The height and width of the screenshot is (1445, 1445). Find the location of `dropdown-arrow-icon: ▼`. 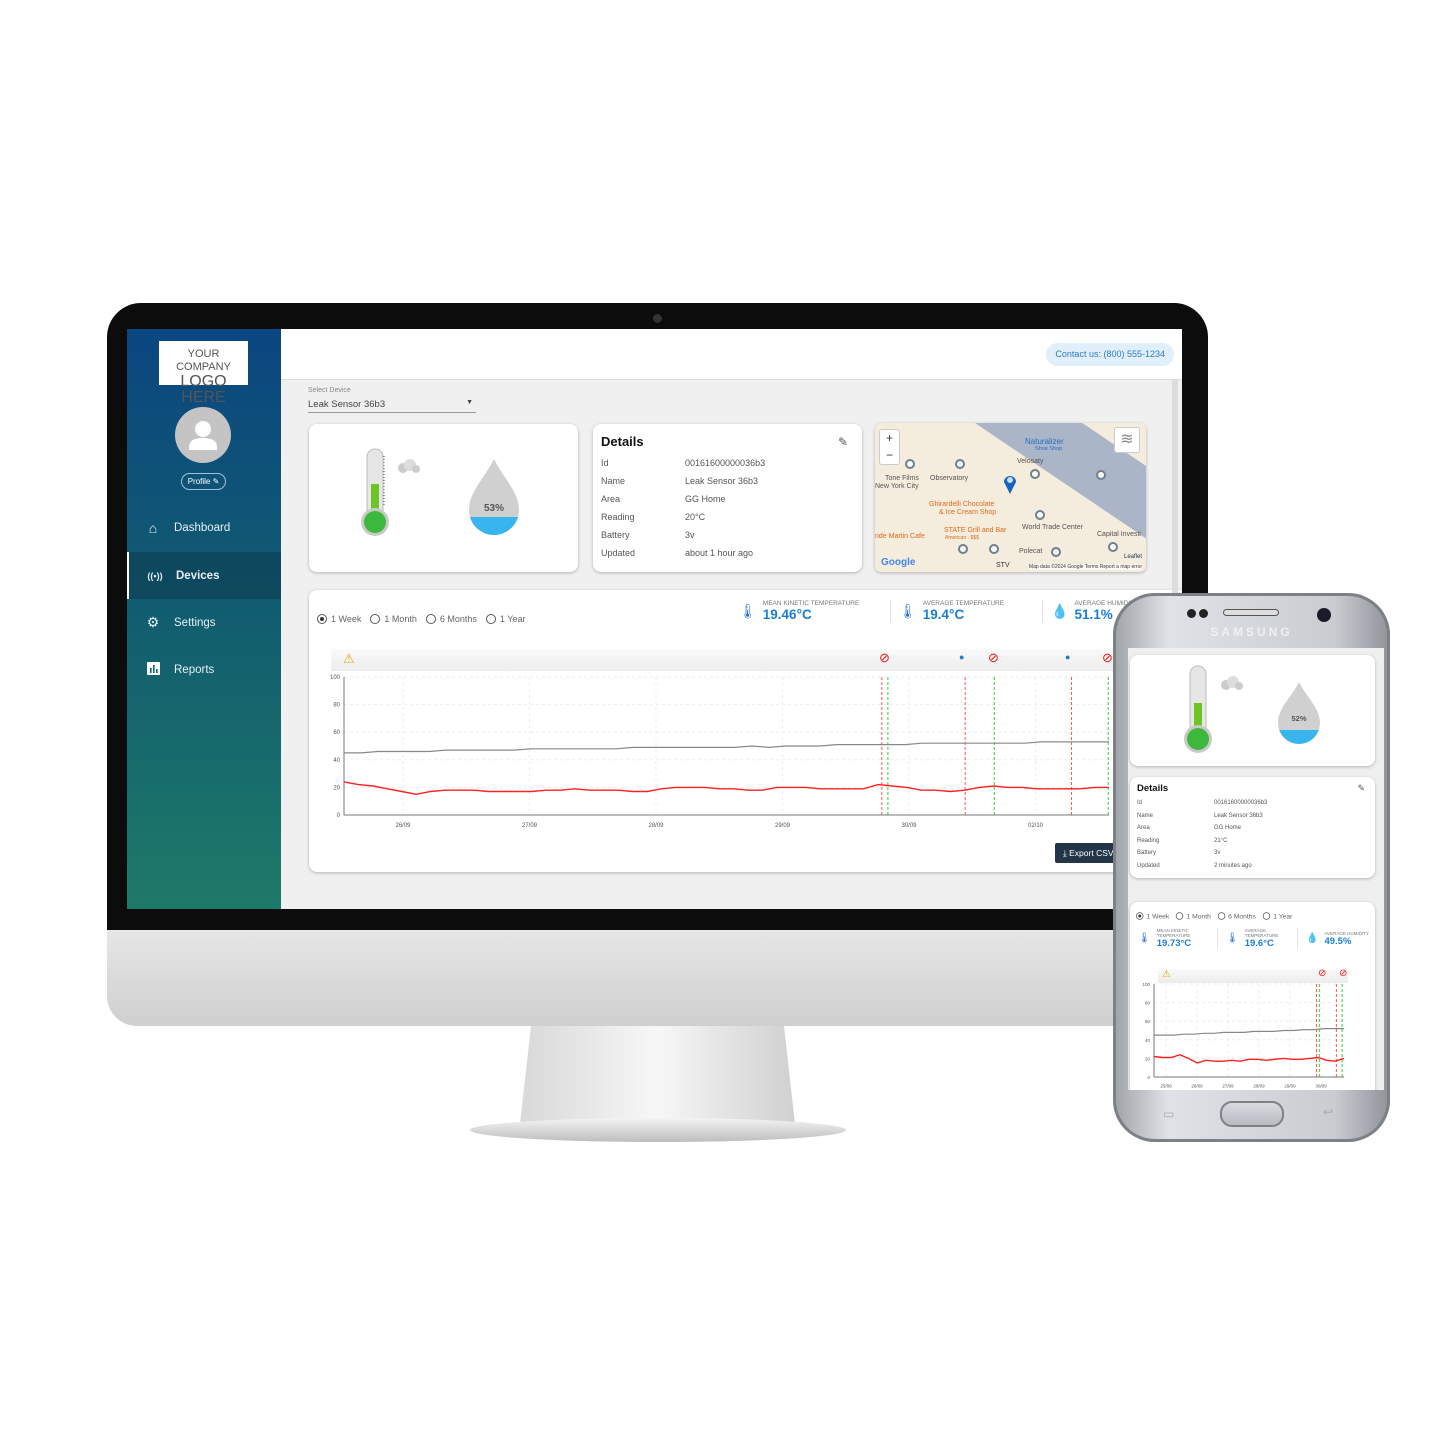

dropdown-arrow-icon: ▼ is located at coordinates (469, 402).